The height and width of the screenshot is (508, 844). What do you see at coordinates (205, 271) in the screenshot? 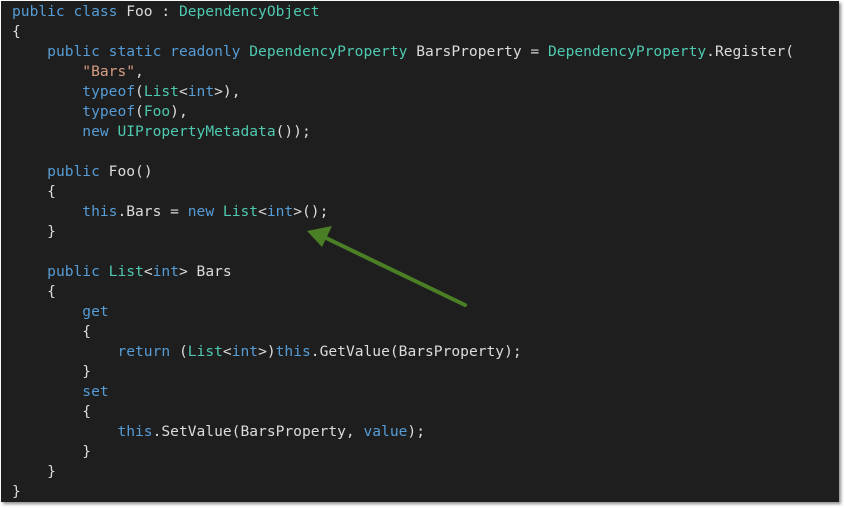
I see `code-token: > Bars` at bounding box center [205, 271].